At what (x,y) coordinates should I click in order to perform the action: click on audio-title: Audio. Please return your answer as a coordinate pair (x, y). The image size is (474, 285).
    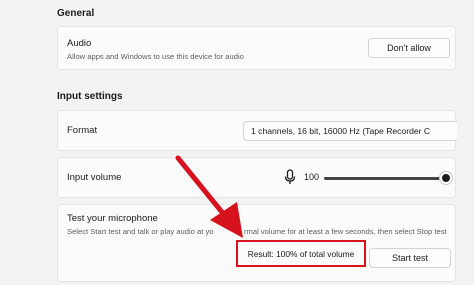
    Looking at the image, I should click on (79, 43).